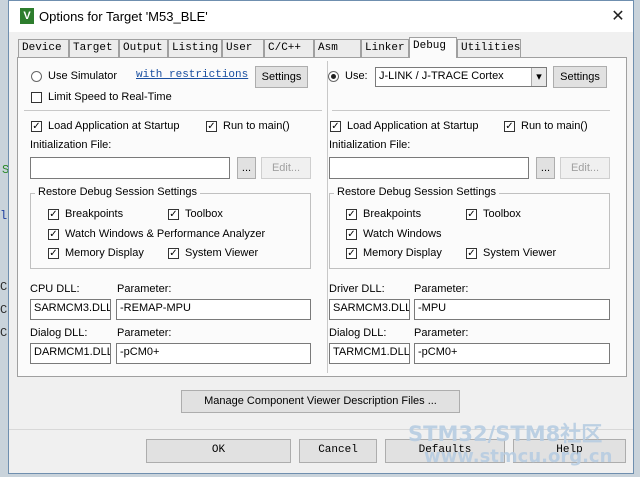 Image resolution: width=640 pixels, height=477 pixels. What do you see at coordinates (53, 234) in the screenshot?
I see `watch-windows-checkbox: ✓` at bounding box center [53, 234].